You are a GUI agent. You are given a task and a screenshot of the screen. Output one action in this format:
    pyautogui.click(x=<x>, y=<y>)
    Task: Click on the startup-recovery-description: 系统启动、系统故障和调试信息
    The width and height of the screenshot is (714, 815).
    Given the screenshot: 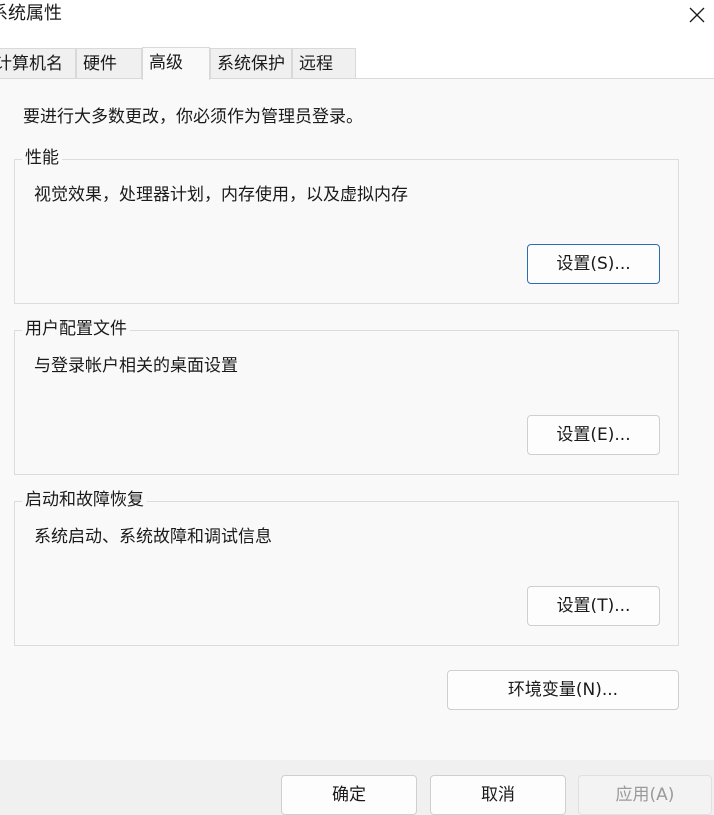 What is the action you would take?
    pyautogui.click(x=153, y=537)
    